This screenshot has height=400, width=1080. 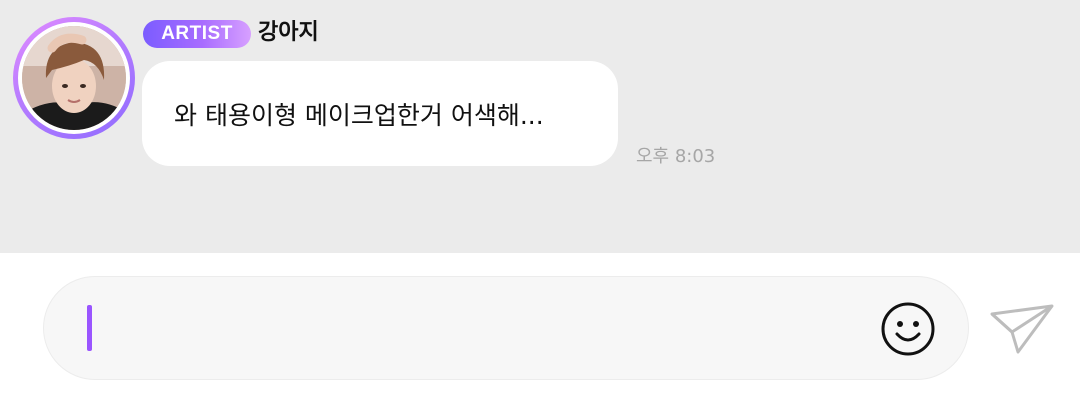 What do you see at coordinates (676, 156) in the screenshot?
I see `message-timestamp: 오후 8:03` at bounding box center [676, 156].